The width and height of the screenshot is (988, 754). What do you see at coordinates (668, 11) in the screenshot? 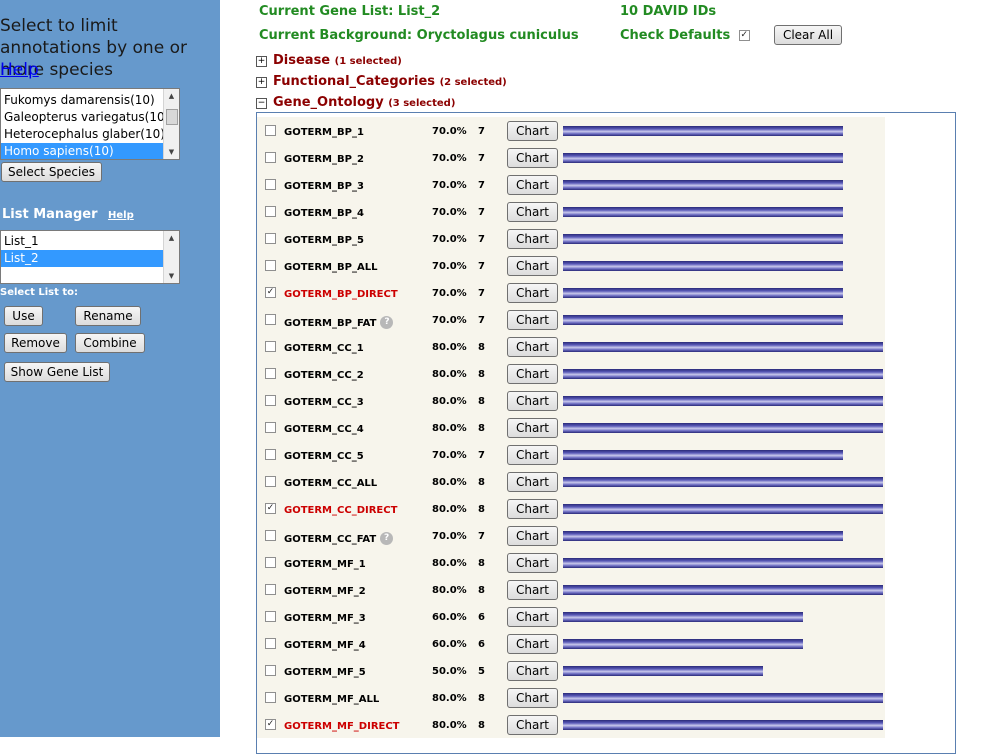
I see `david-id-count: 10 DAVID IDs` at bounding box center [668, 11].